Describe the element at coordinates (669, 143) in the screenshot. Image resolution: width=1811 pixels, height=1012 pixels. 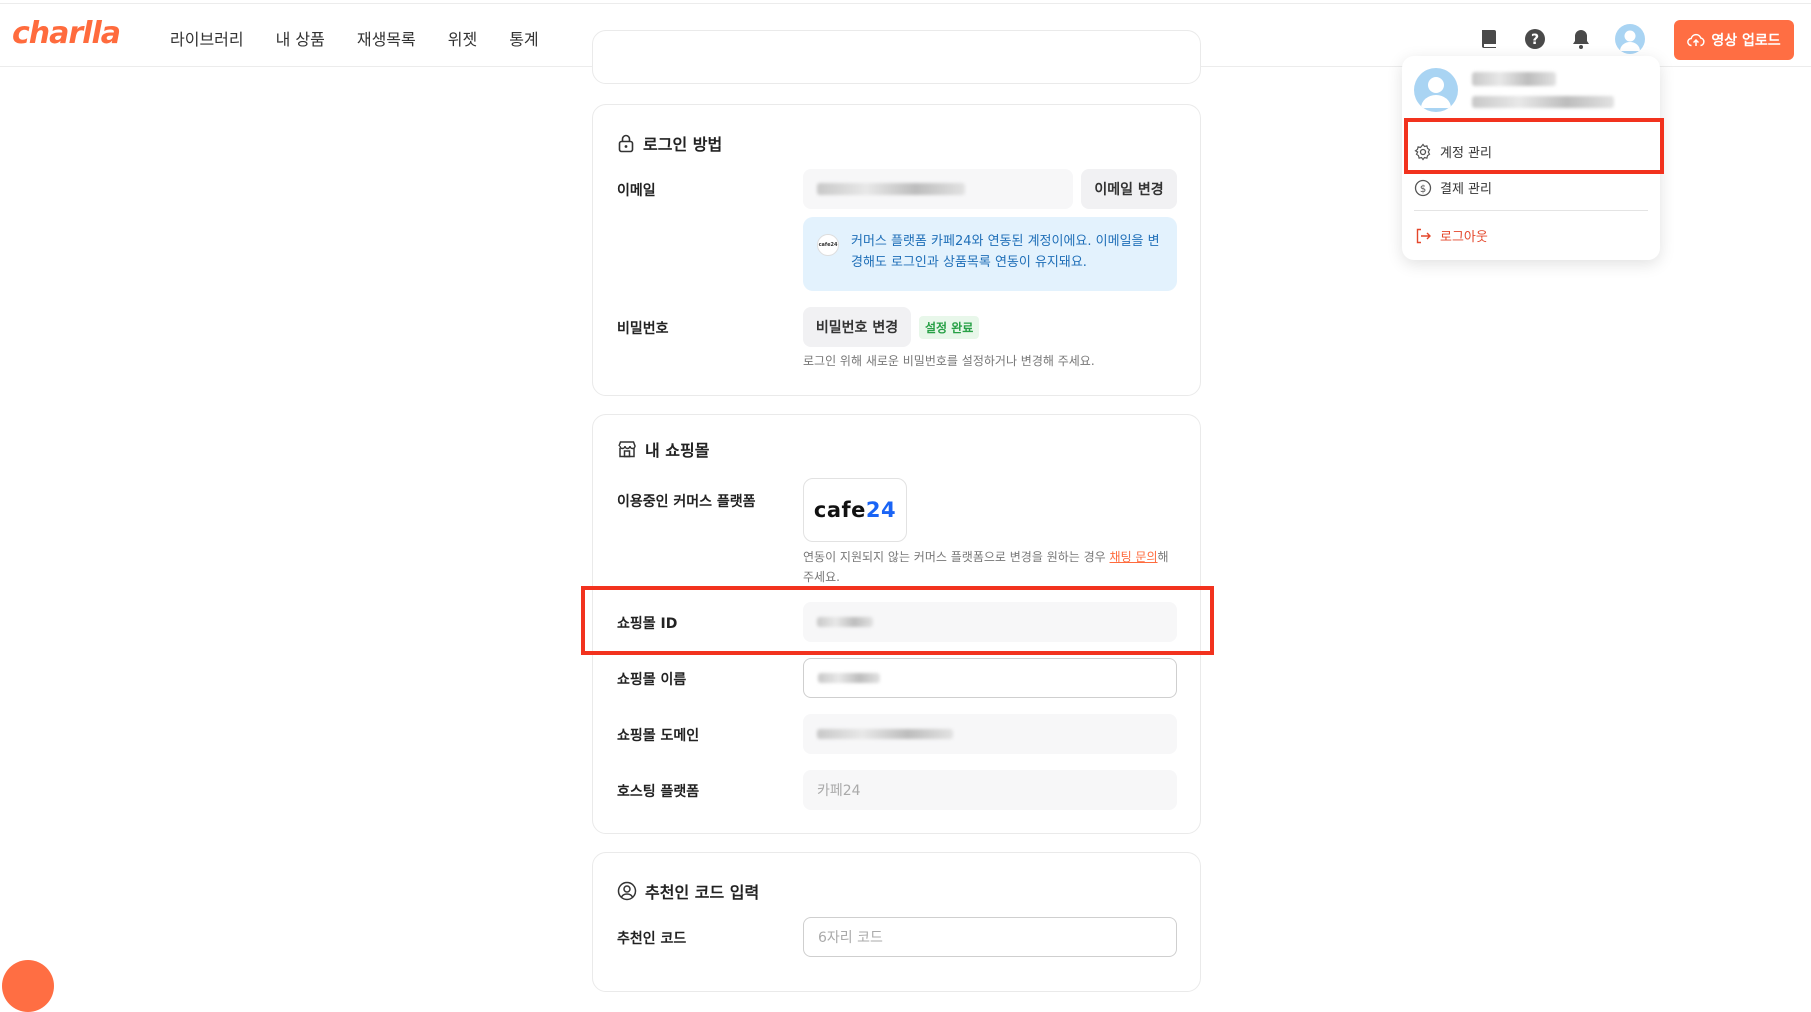
I see `login-method-title: 로그인 방법` at that location.